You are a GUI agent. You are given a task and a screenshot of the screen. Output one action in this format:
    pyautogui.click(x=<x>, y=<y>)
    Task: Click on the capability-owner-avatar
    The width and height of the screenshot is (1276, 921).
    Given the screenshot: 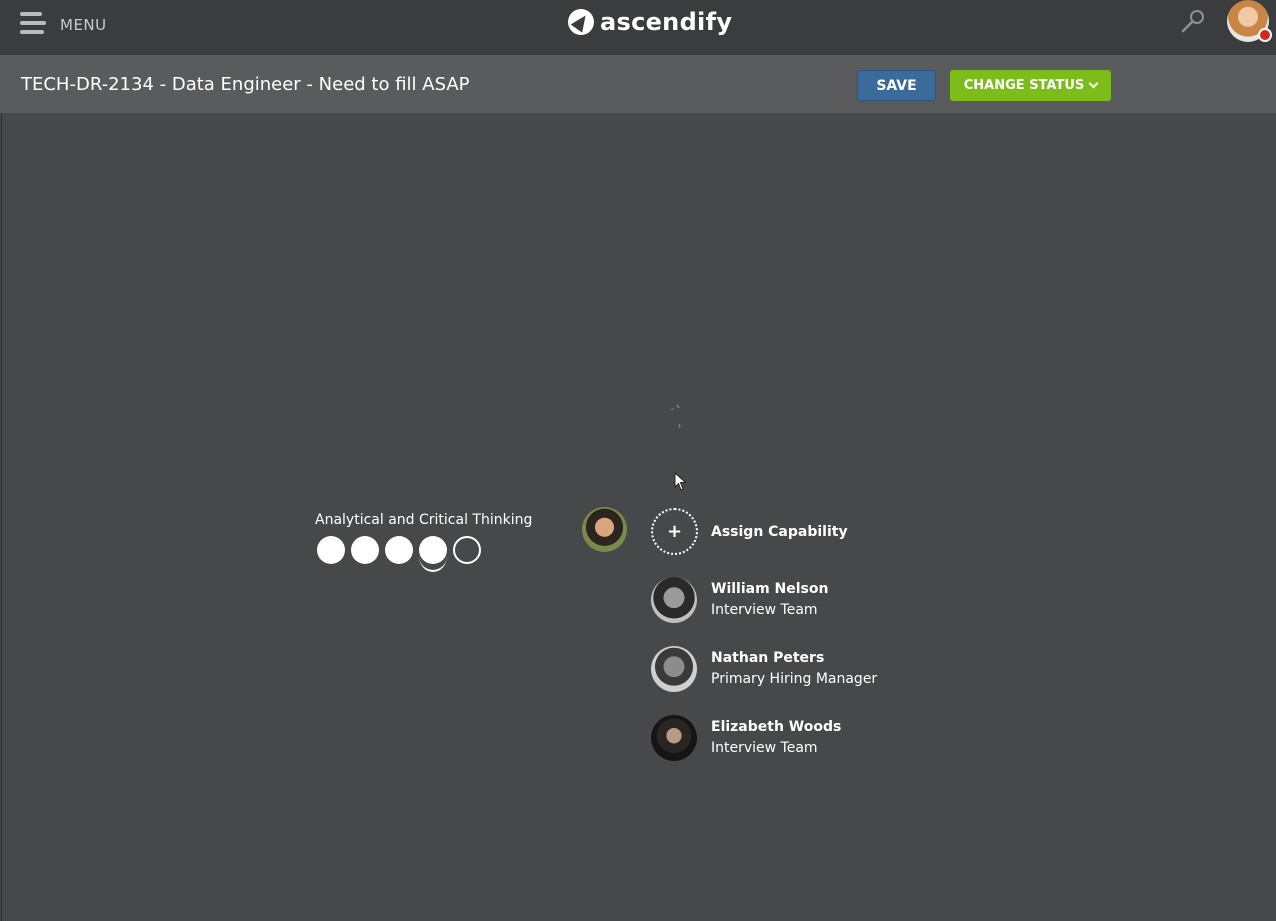 What is the action you would take?
    pyautogui.click(x=604, y=529)
    